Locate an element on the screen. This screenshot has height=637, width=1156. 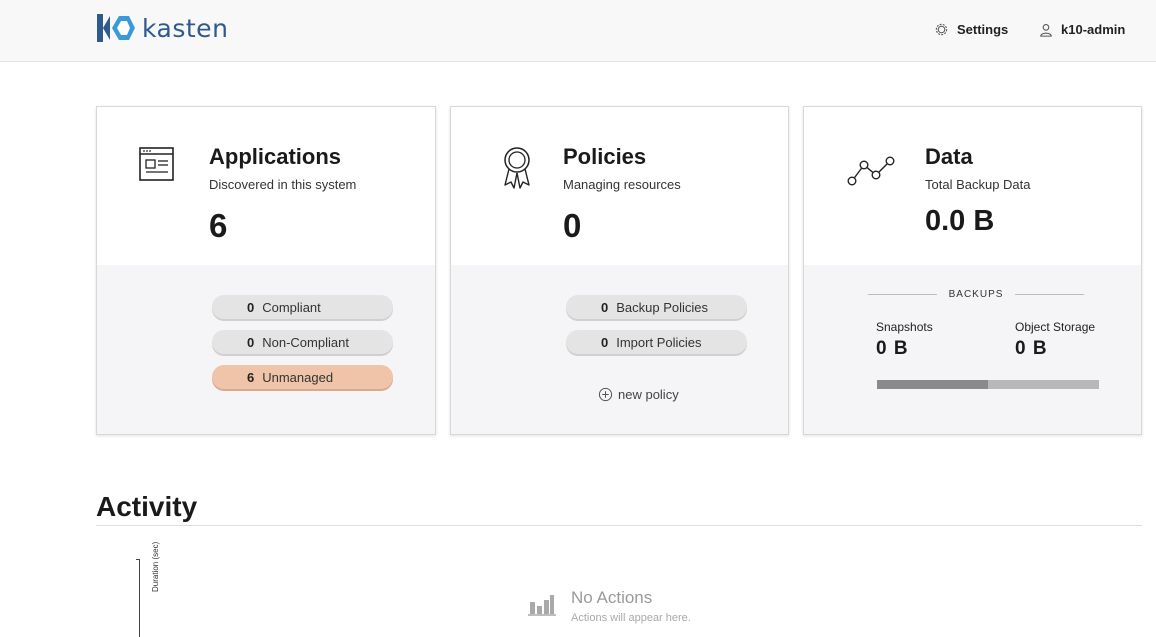
applications-count: 6 is located at coordinates (218, 225).